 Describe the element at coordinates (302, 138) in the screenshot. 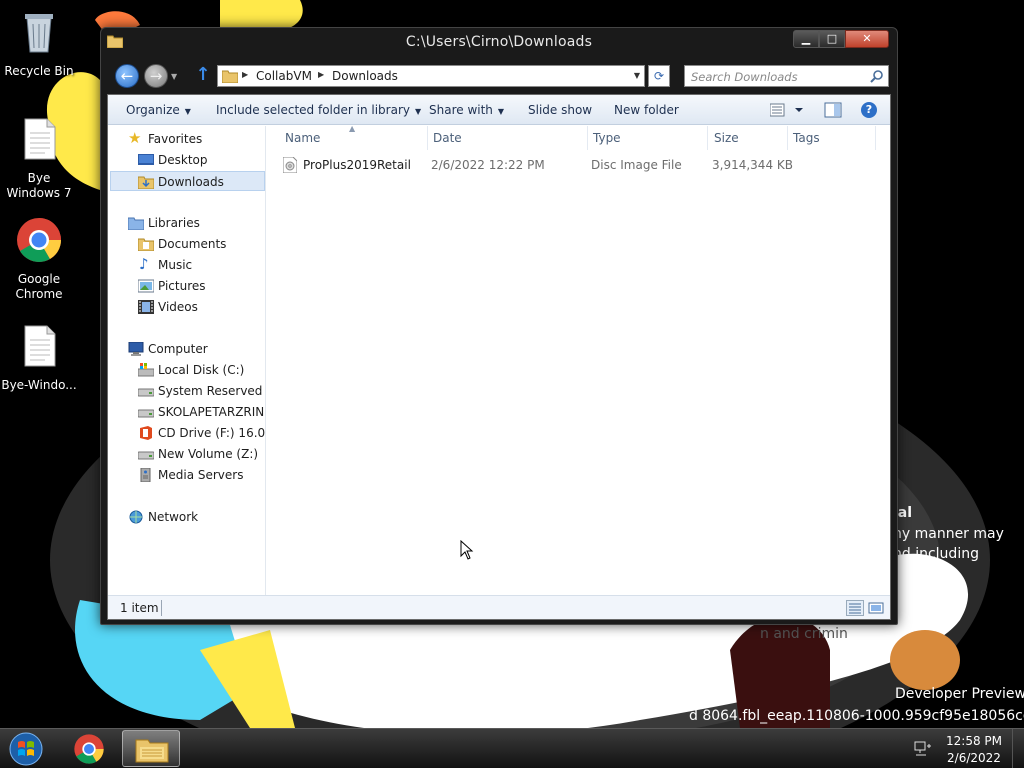

I see `column-header-name: Name` at that location.